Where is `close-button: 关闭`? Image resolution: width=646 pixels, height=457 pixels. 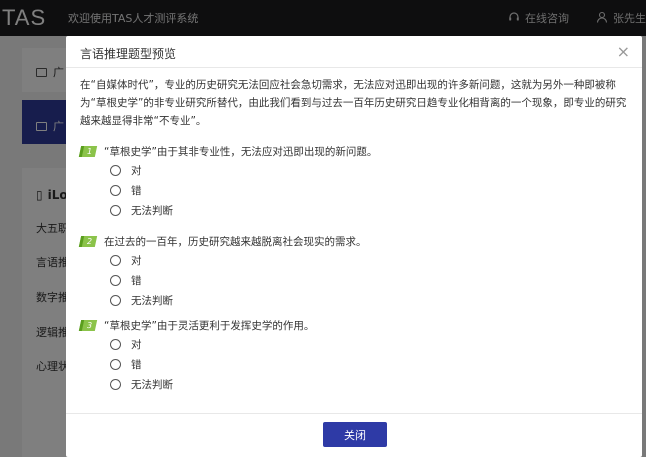
close-button: 关闭 is located at coordinates (355, 434).